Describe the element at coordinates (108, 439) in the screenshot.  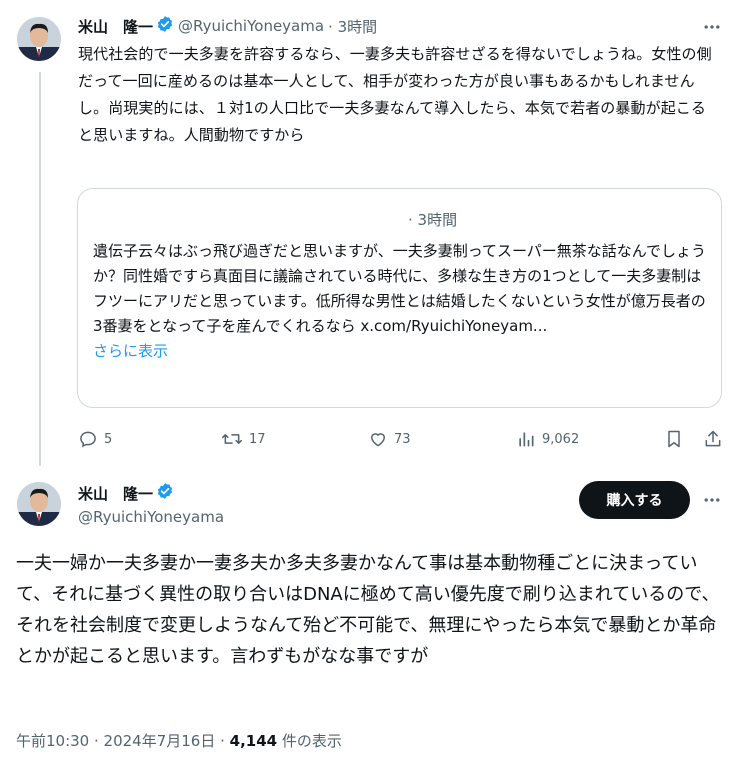
I see `reply-count: 5` at that location.